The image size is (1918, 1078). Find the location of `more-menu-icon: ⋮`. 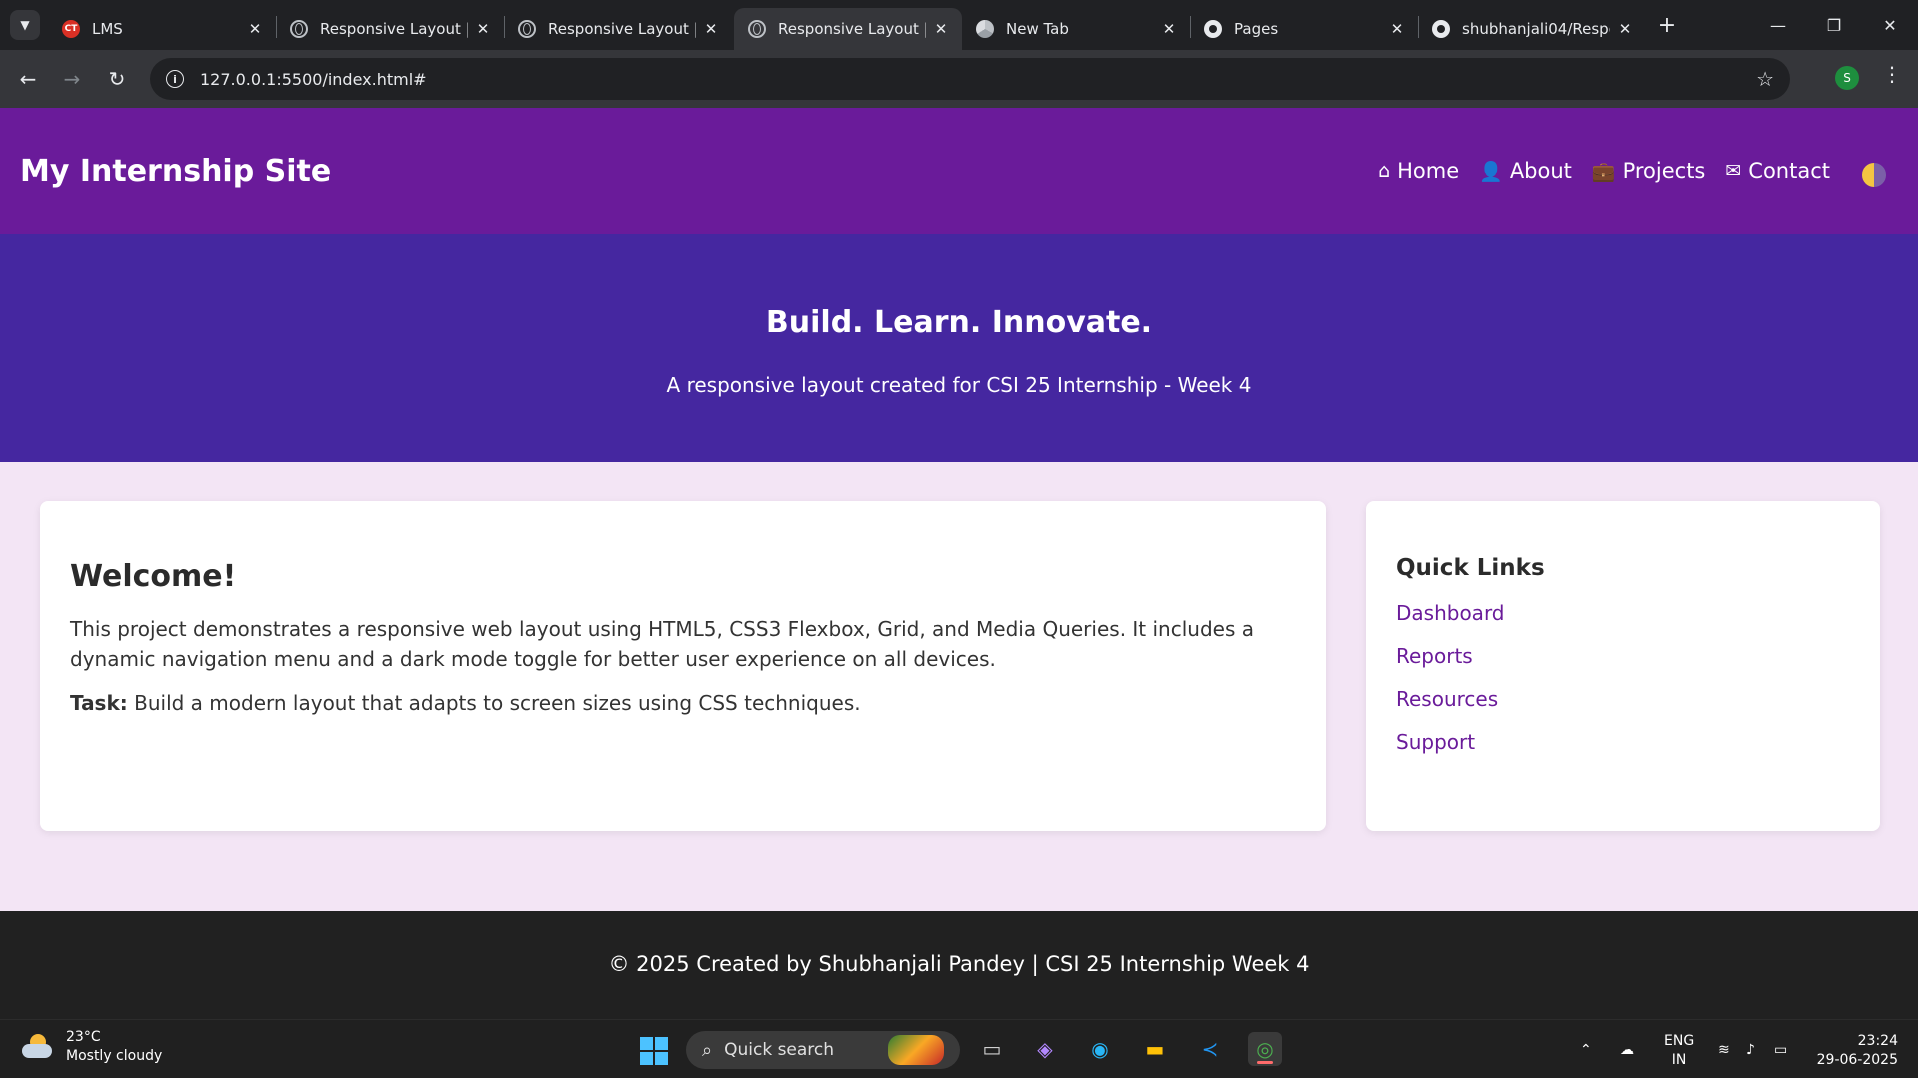

more-menu-icon: ⋮ is located at coordinates (1892, 74).